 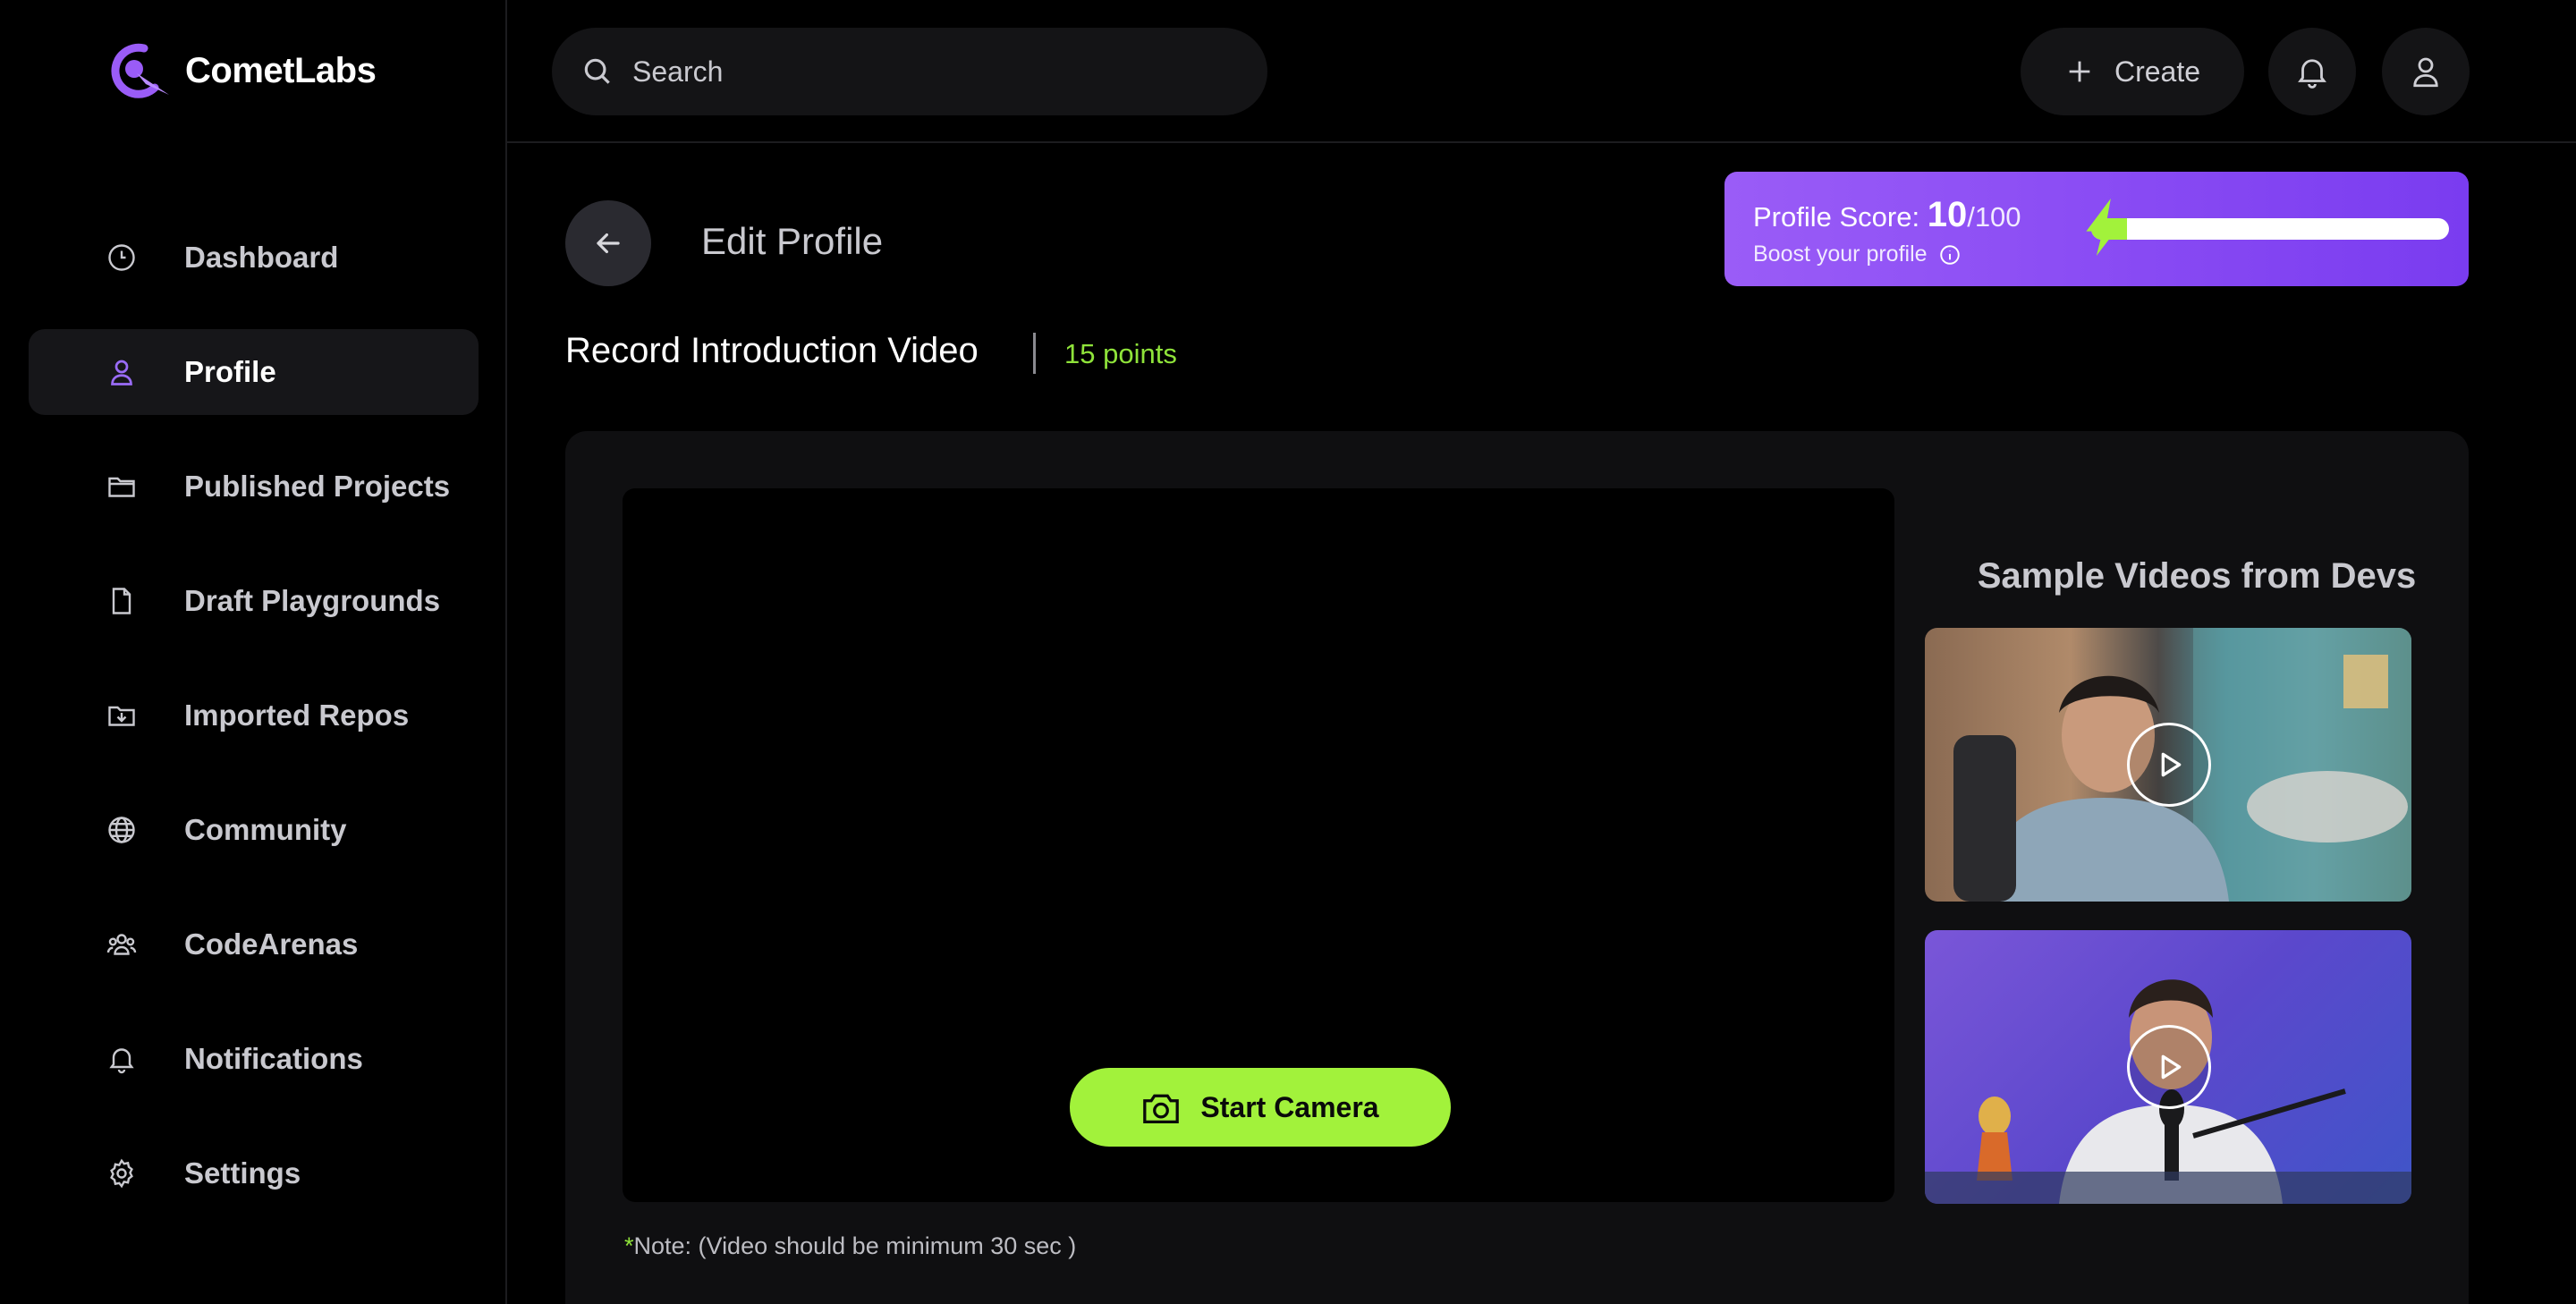 I want to click on clock-icon, so click(x=121, y=258).